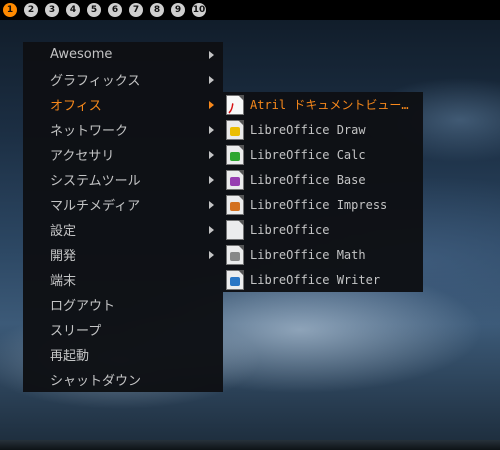 The height and width of the screenshot is (450, 500). I want to click on submenu-item-libreoffice: LibreOffice, so click(323, 229).